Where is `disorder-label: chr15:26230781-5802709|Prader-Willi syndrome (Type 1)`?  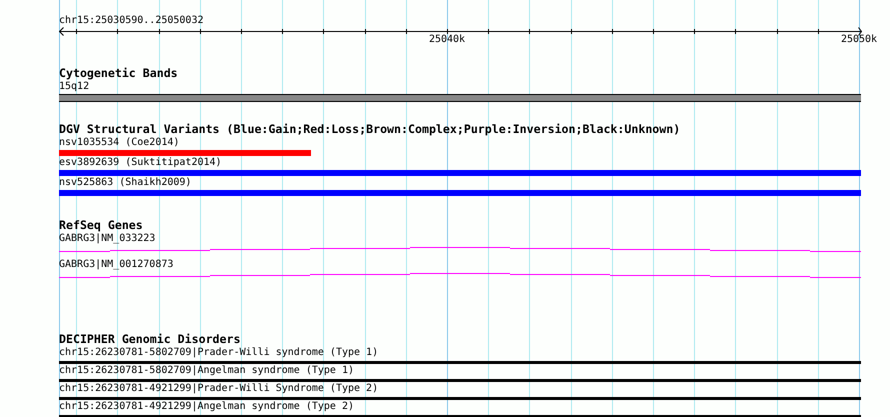 disorder-label: chr15:26230781-5802709|Prader-Willi syndrome (Type 1) is located at coordinates (218, 353).